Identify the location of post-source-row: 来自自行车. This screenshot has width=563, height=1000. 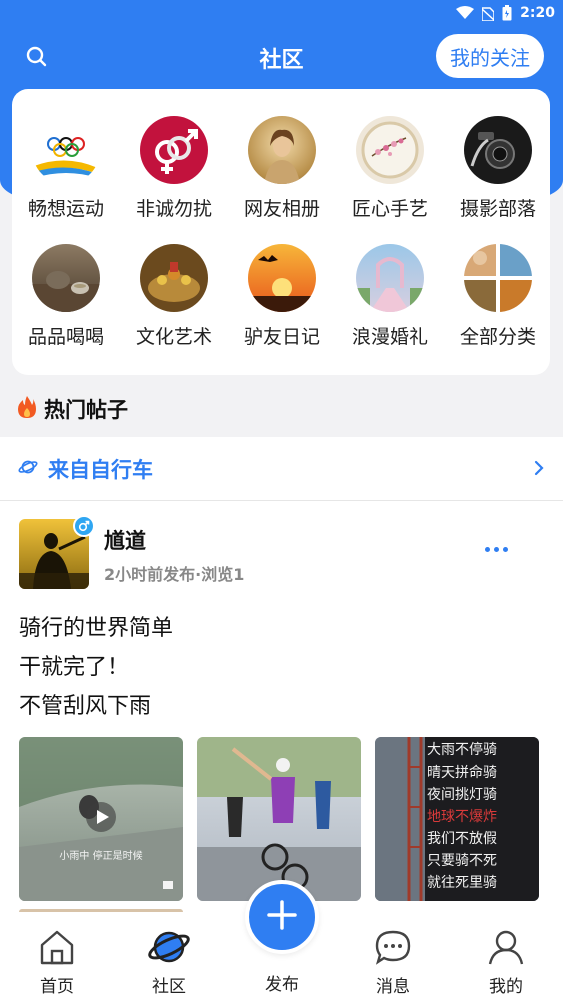
(281, 469).